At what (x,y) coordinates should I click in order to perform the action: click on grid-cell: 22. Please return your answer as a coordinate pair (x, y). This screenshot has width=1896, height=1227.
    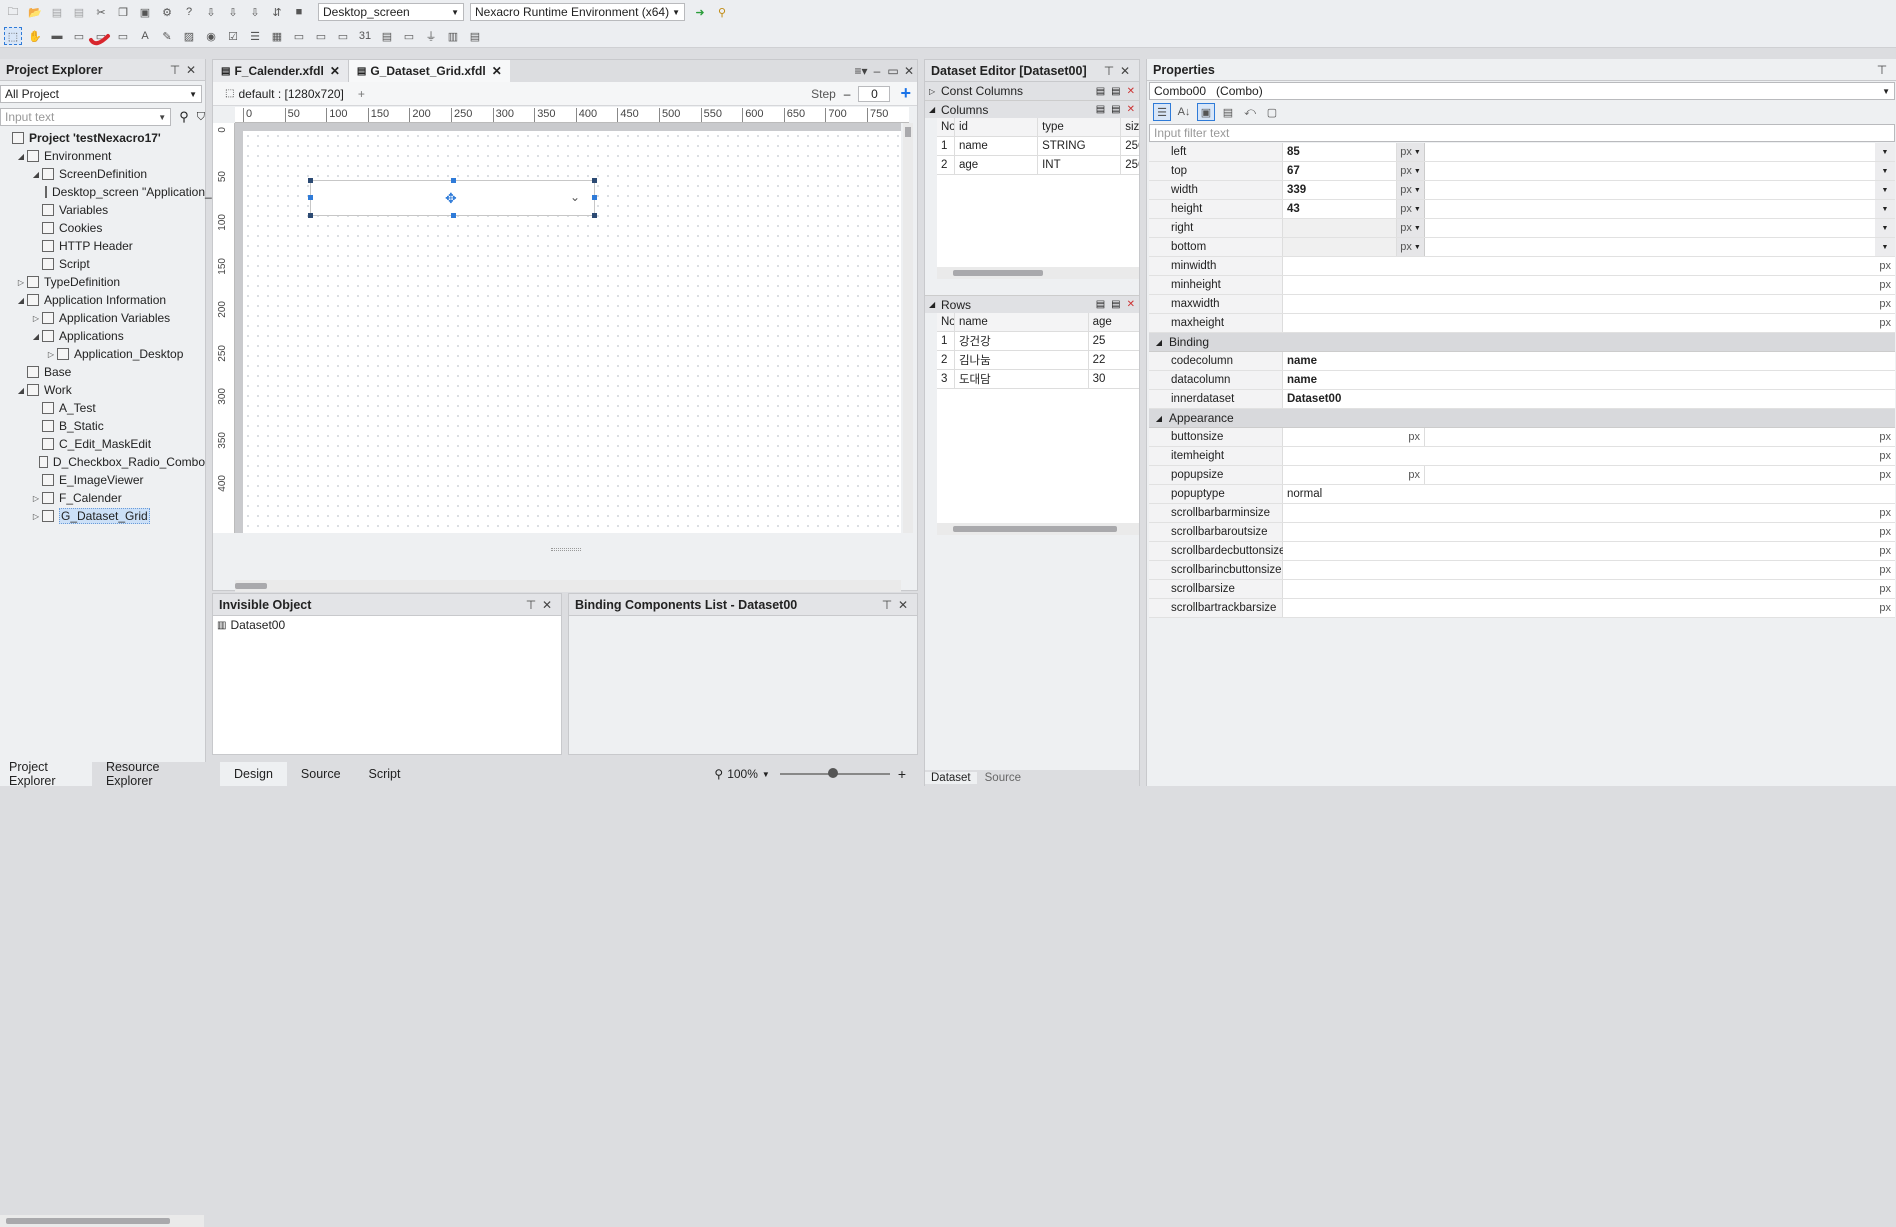
    Looking at the image, I should click on (1114, 360).